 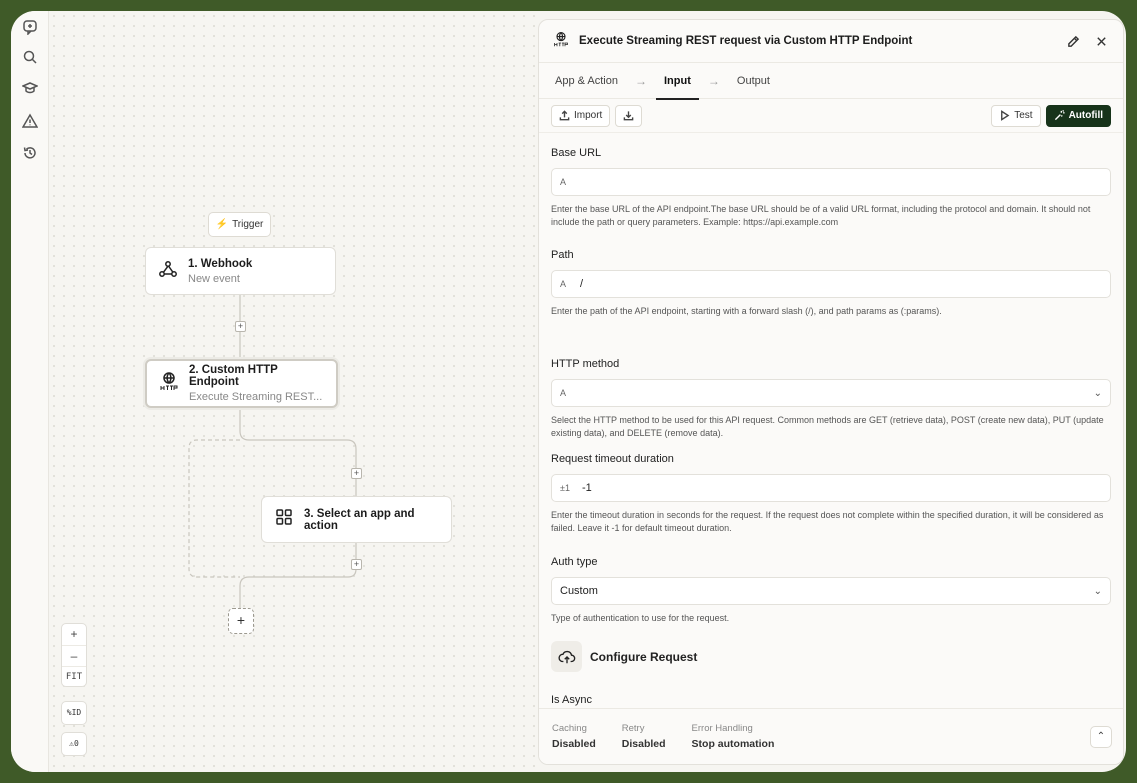 What do you see at coordinates (576, 153) in the screenshot?
I see `field-label-base-url: Base URL` at bounding box center [576, 153].